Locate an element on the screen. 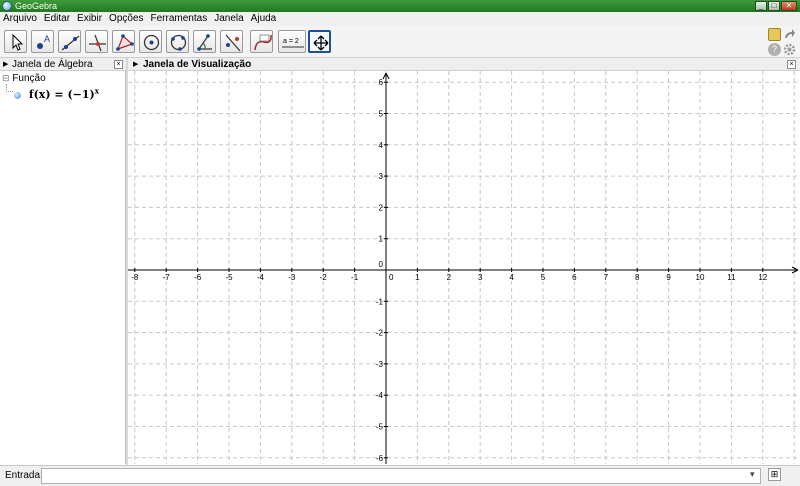  graphics-close-button: × is located at coordinates (791, 64).